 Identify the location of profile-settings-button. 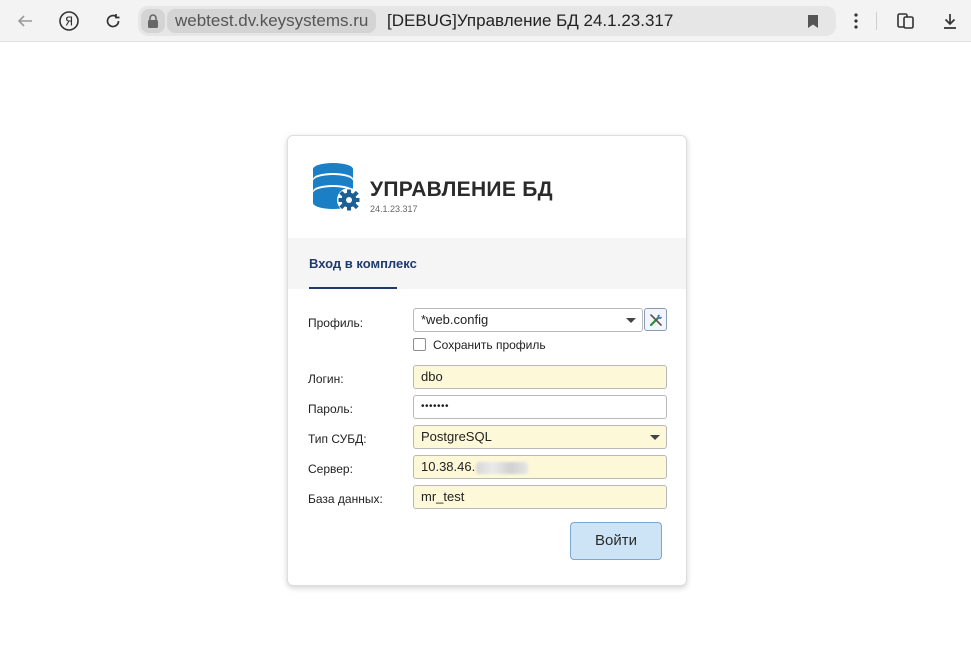
(655, 319).